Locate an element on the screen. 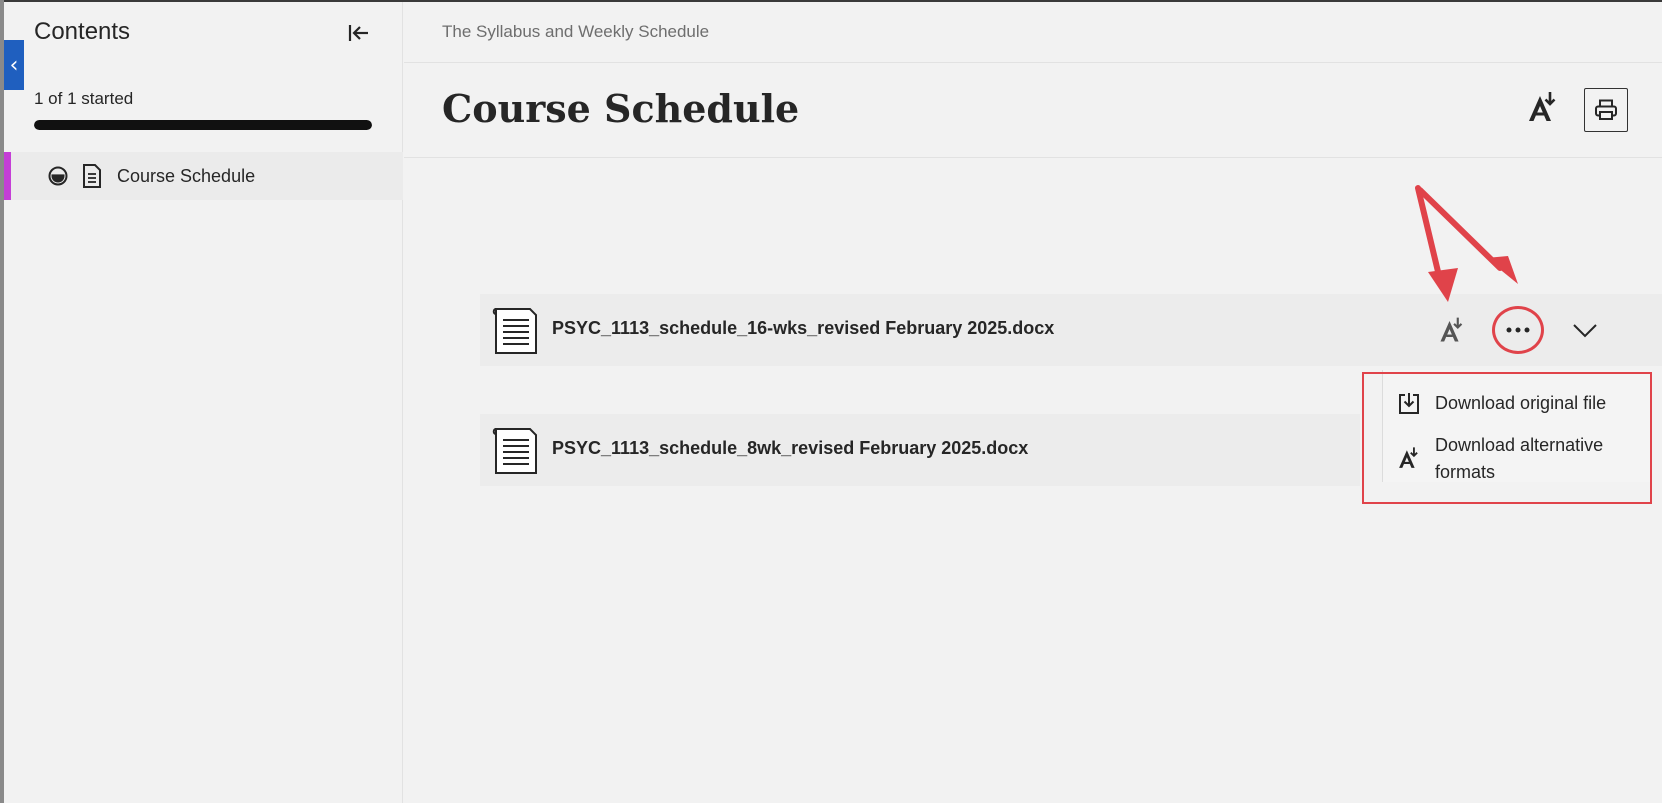  menu-item-label: Download alternative is located at coordinates (1519, 445).